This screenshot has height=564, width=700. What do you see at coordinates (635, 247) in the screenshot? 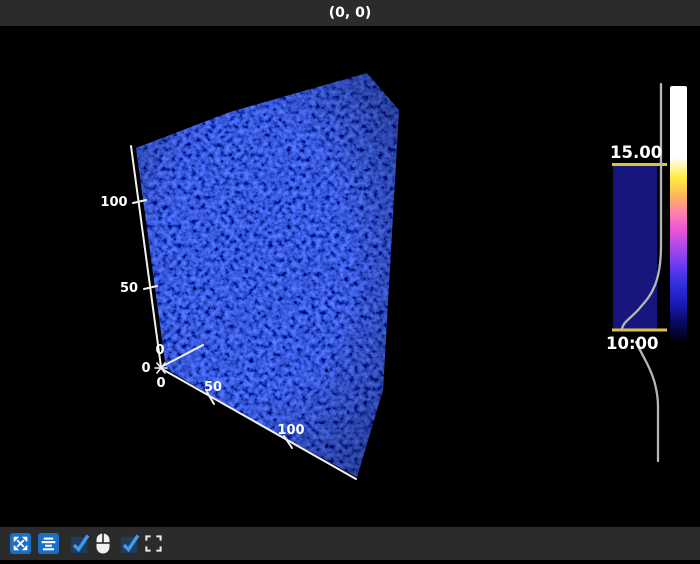
I see `lut-region-selector` at bounding box center [635, 247].